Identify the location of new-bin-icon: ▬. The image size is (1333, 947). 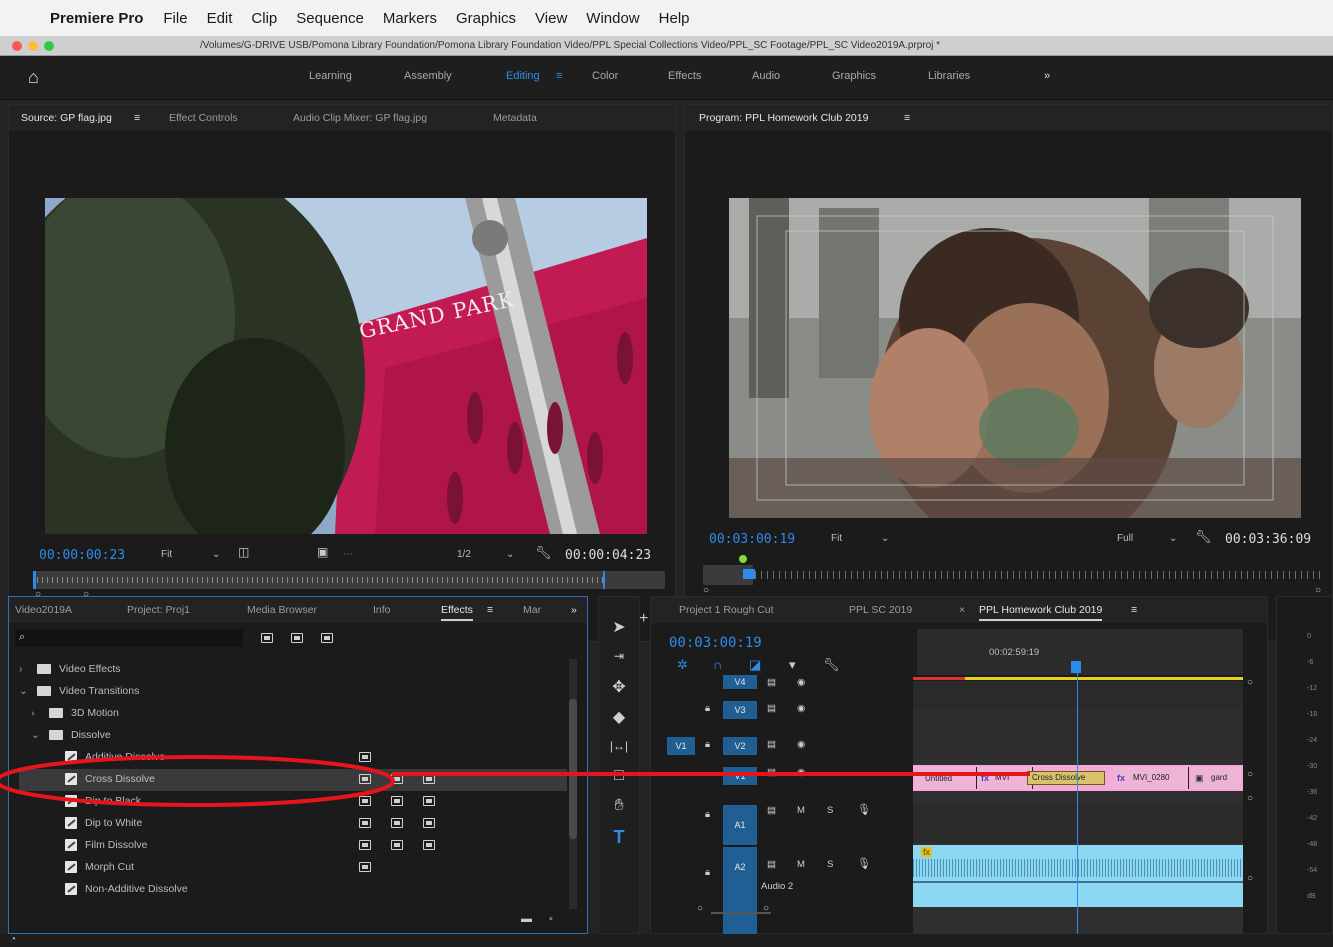
(526, 919).